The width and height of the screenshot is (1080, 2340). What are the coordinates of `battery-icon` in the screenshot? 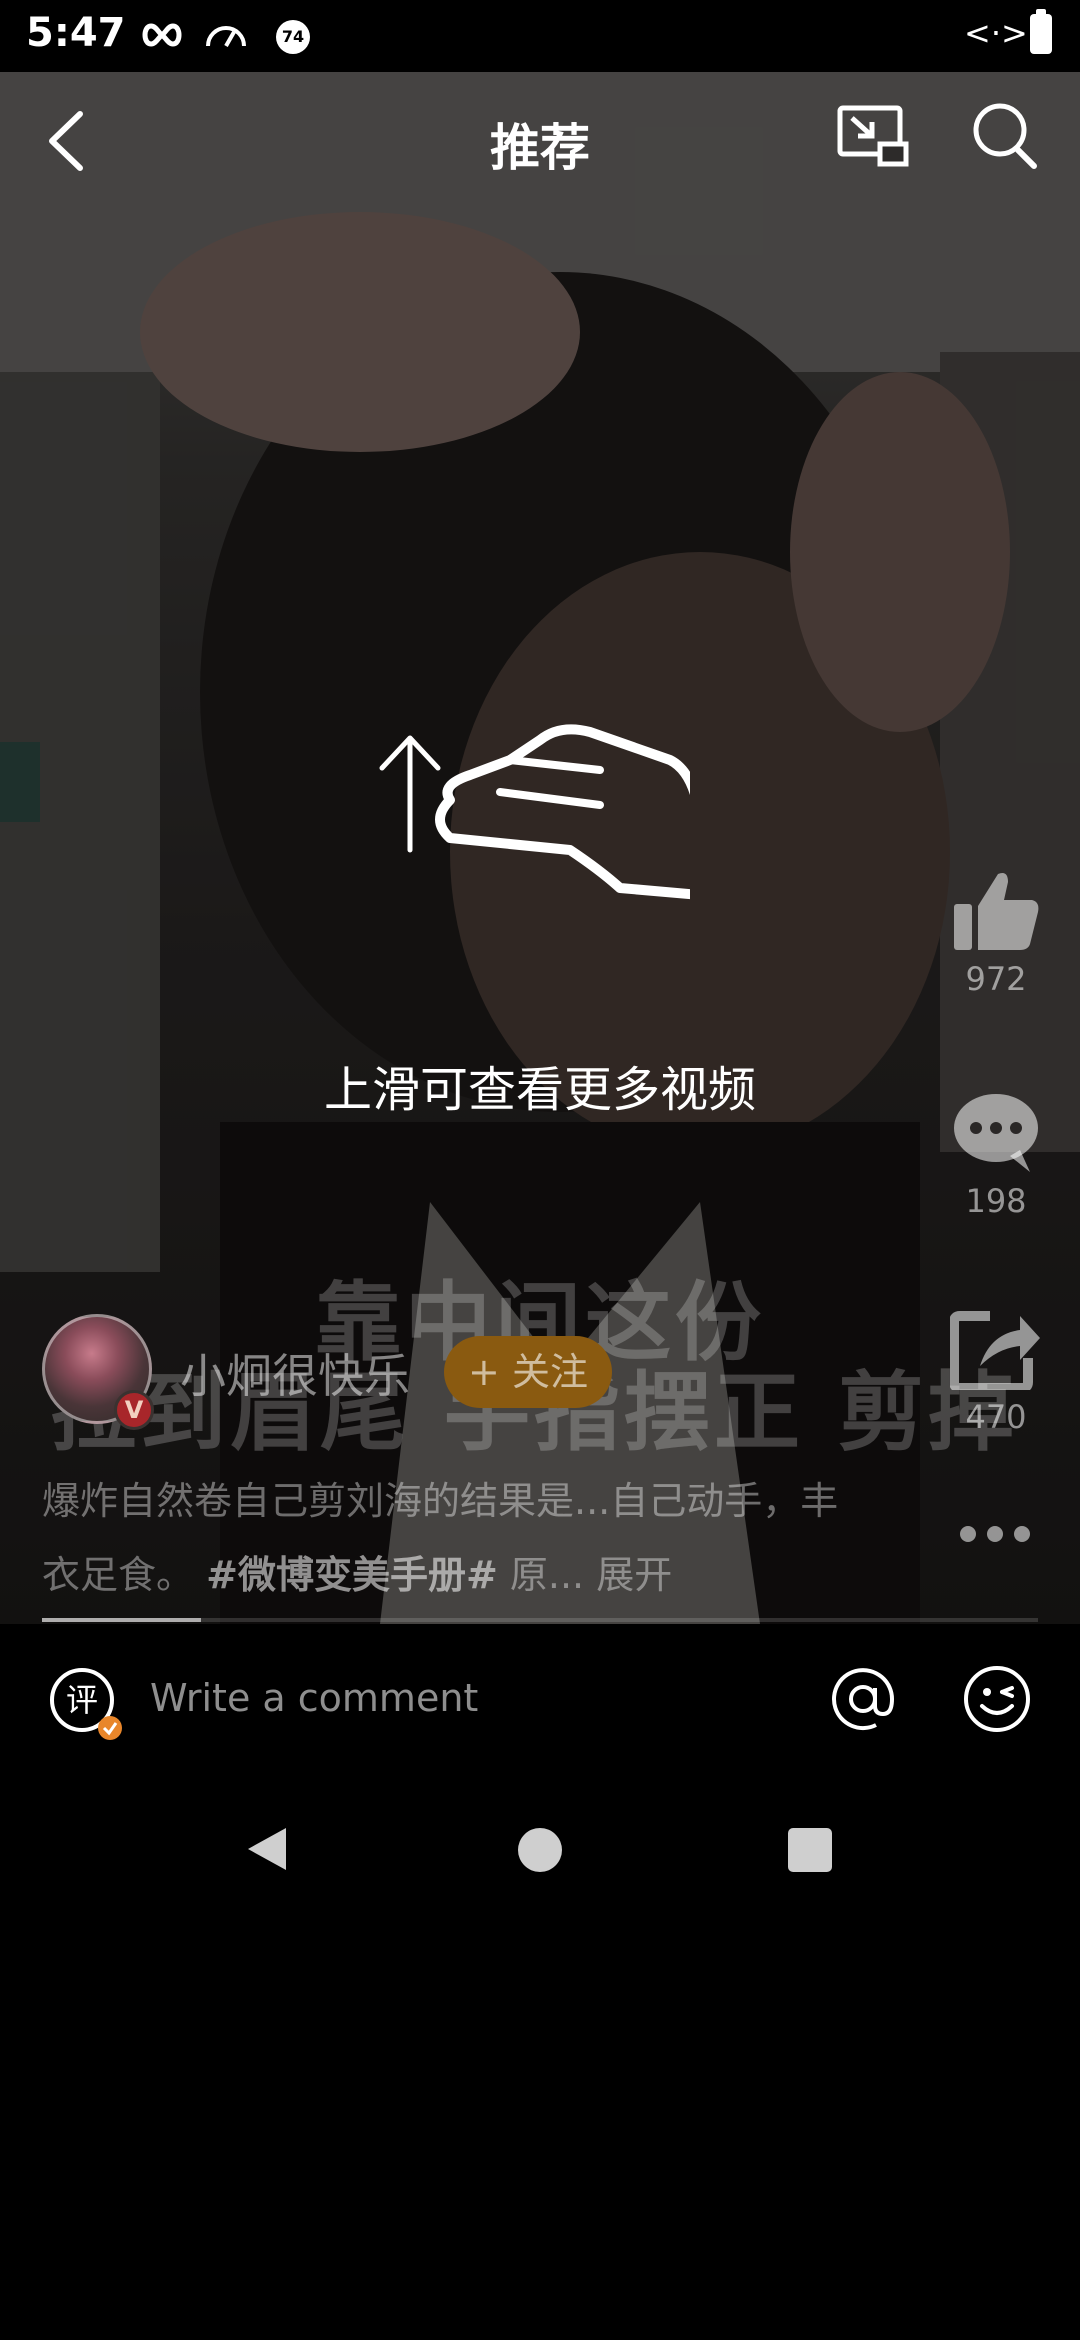 It's located at (1041, 31).